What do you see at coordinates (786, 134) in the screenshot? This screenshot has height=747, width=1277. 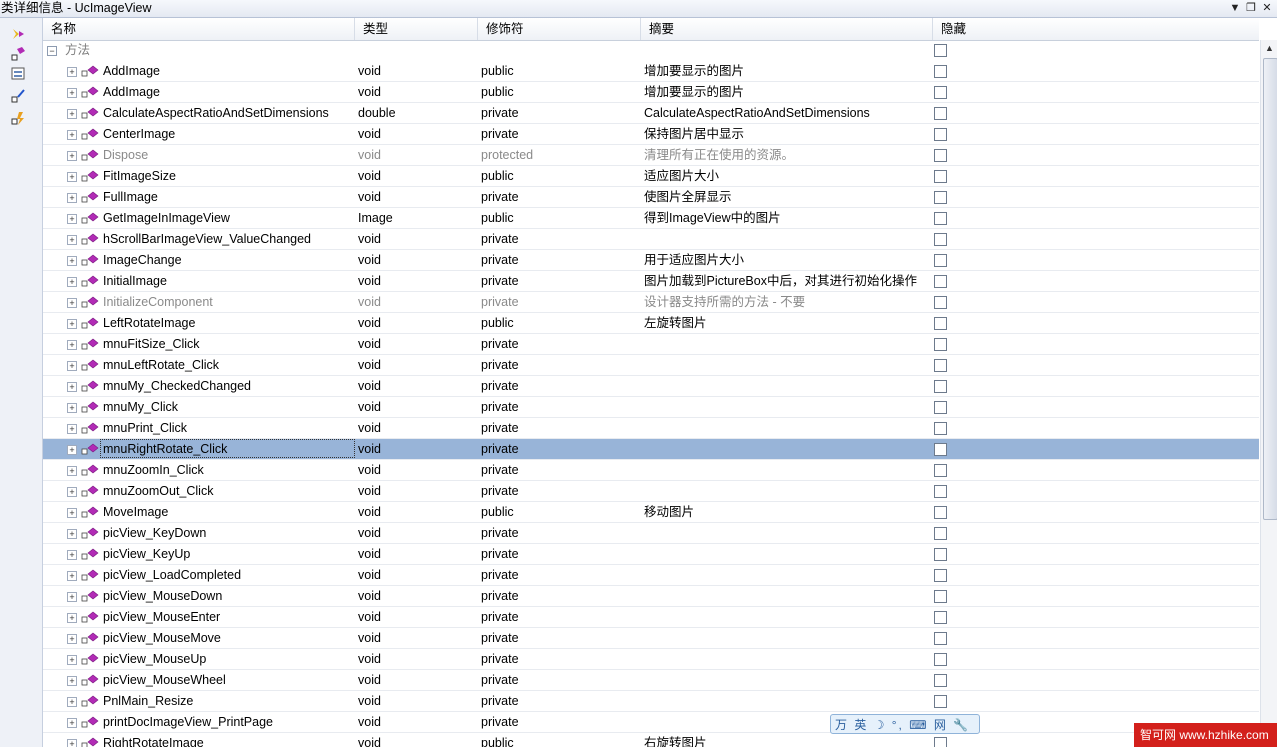 I see `method-summary: 保持图片居中显示` at bounding box center [786, 134].